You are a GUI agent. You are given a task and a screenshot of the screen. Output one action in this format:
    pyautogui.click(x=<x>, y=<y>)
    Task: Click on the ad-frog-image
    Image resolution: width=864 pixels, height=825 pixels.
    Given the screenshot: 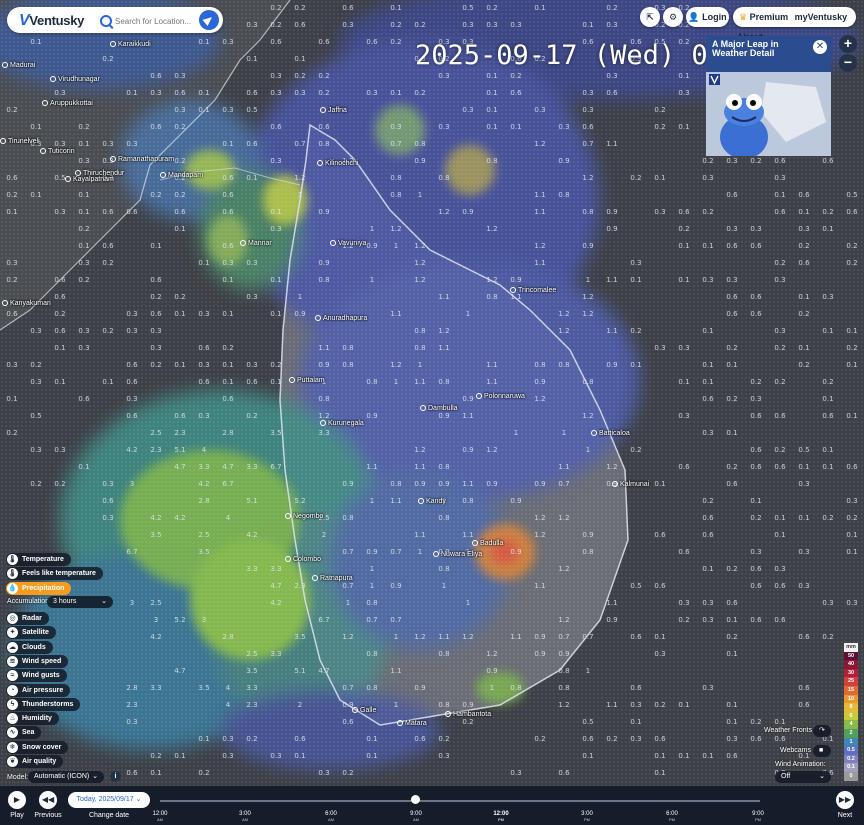 What is the action you would take?
    pyautogui.click(x=768, y=114)
    